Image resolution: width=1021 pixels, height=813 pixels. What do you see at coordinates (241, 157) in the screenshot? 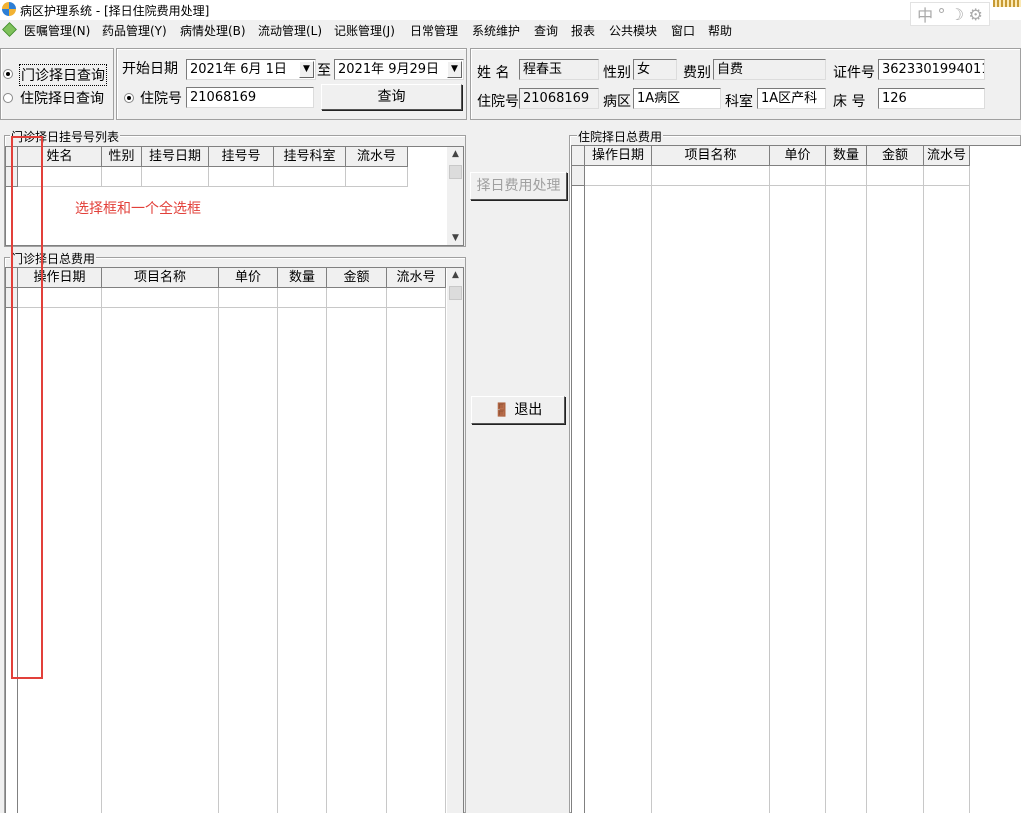
I see `column-header-reg-no: 挂号号` at bounding box center [241, 157].